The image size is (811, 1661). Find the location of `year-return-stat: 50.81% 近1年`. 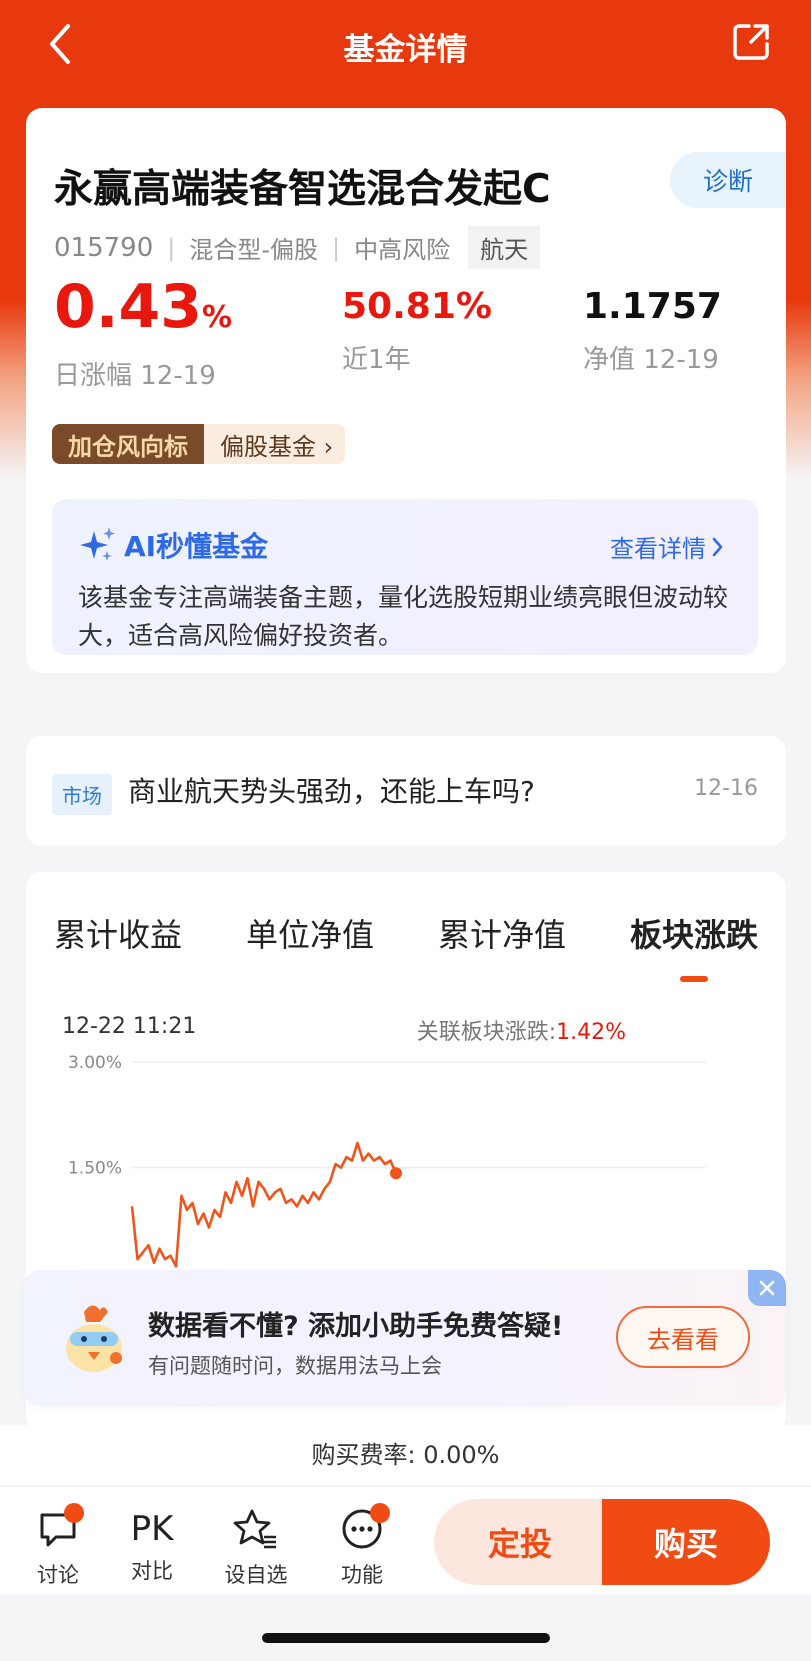

year-return-stat: 50.81% 近1年 is located at coordinates (417, 331).